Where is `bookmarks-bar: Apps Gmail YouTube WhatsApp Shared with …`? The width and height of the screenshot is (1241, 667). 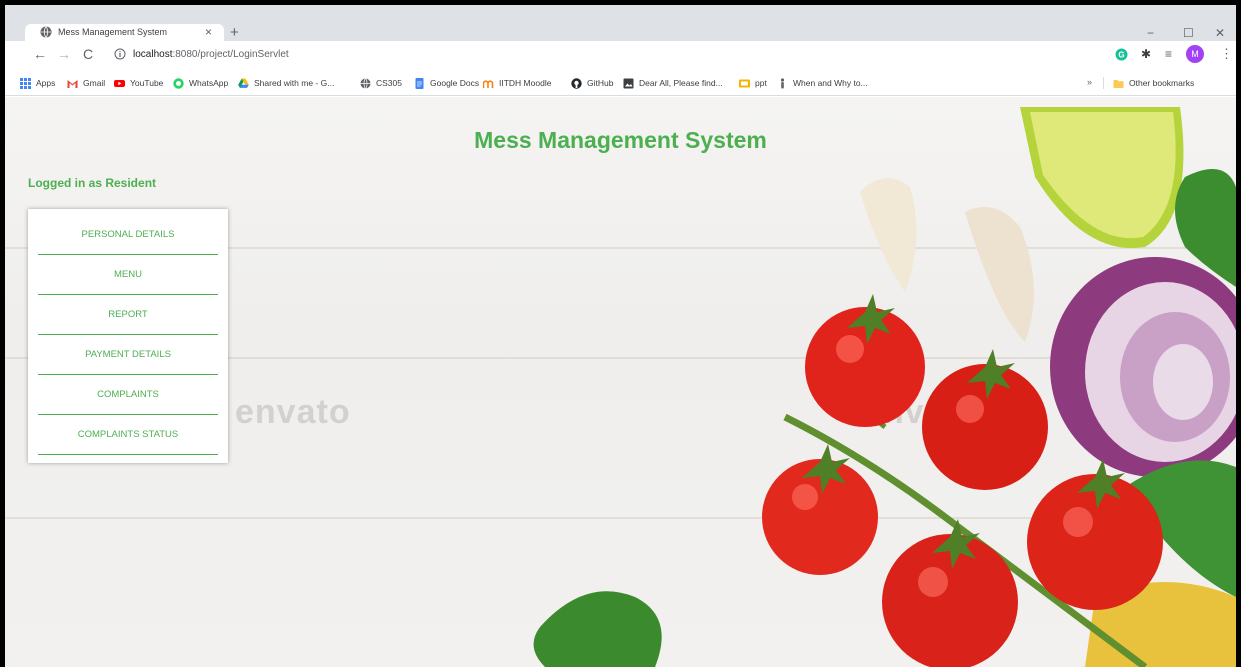 bookmarks-bar: Apps Gmail YouTube WhatsApp Shared with … is located at coordinates (620, 82).